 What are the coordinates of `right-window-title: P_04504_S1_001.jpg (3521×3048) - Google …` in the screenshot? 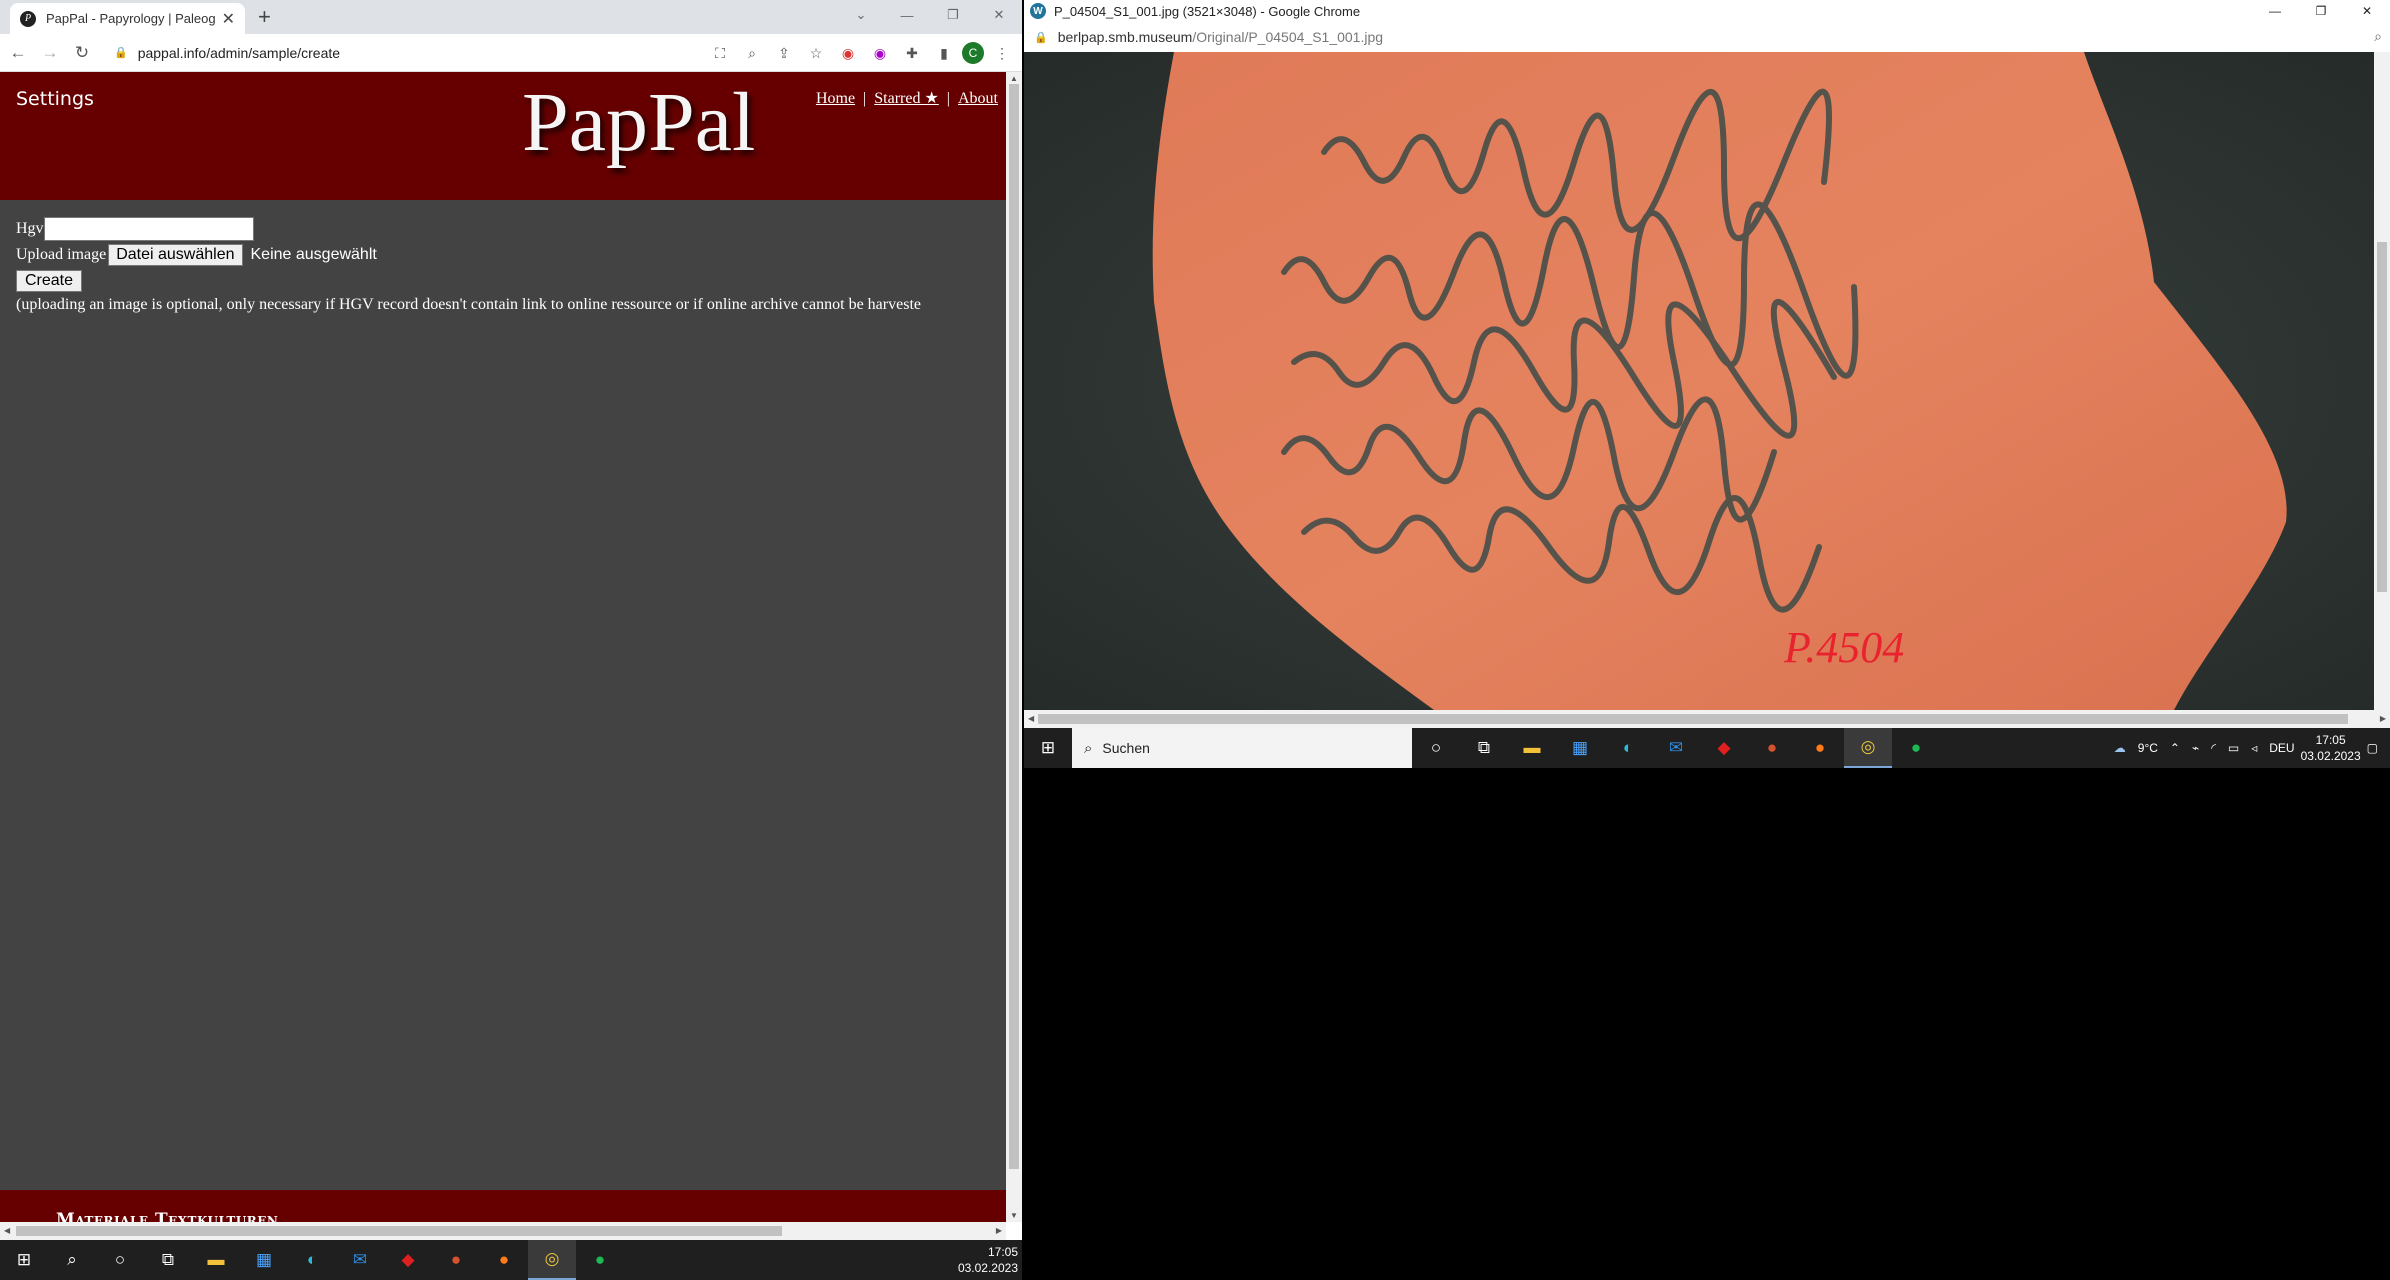 It's located at (1207, 11).